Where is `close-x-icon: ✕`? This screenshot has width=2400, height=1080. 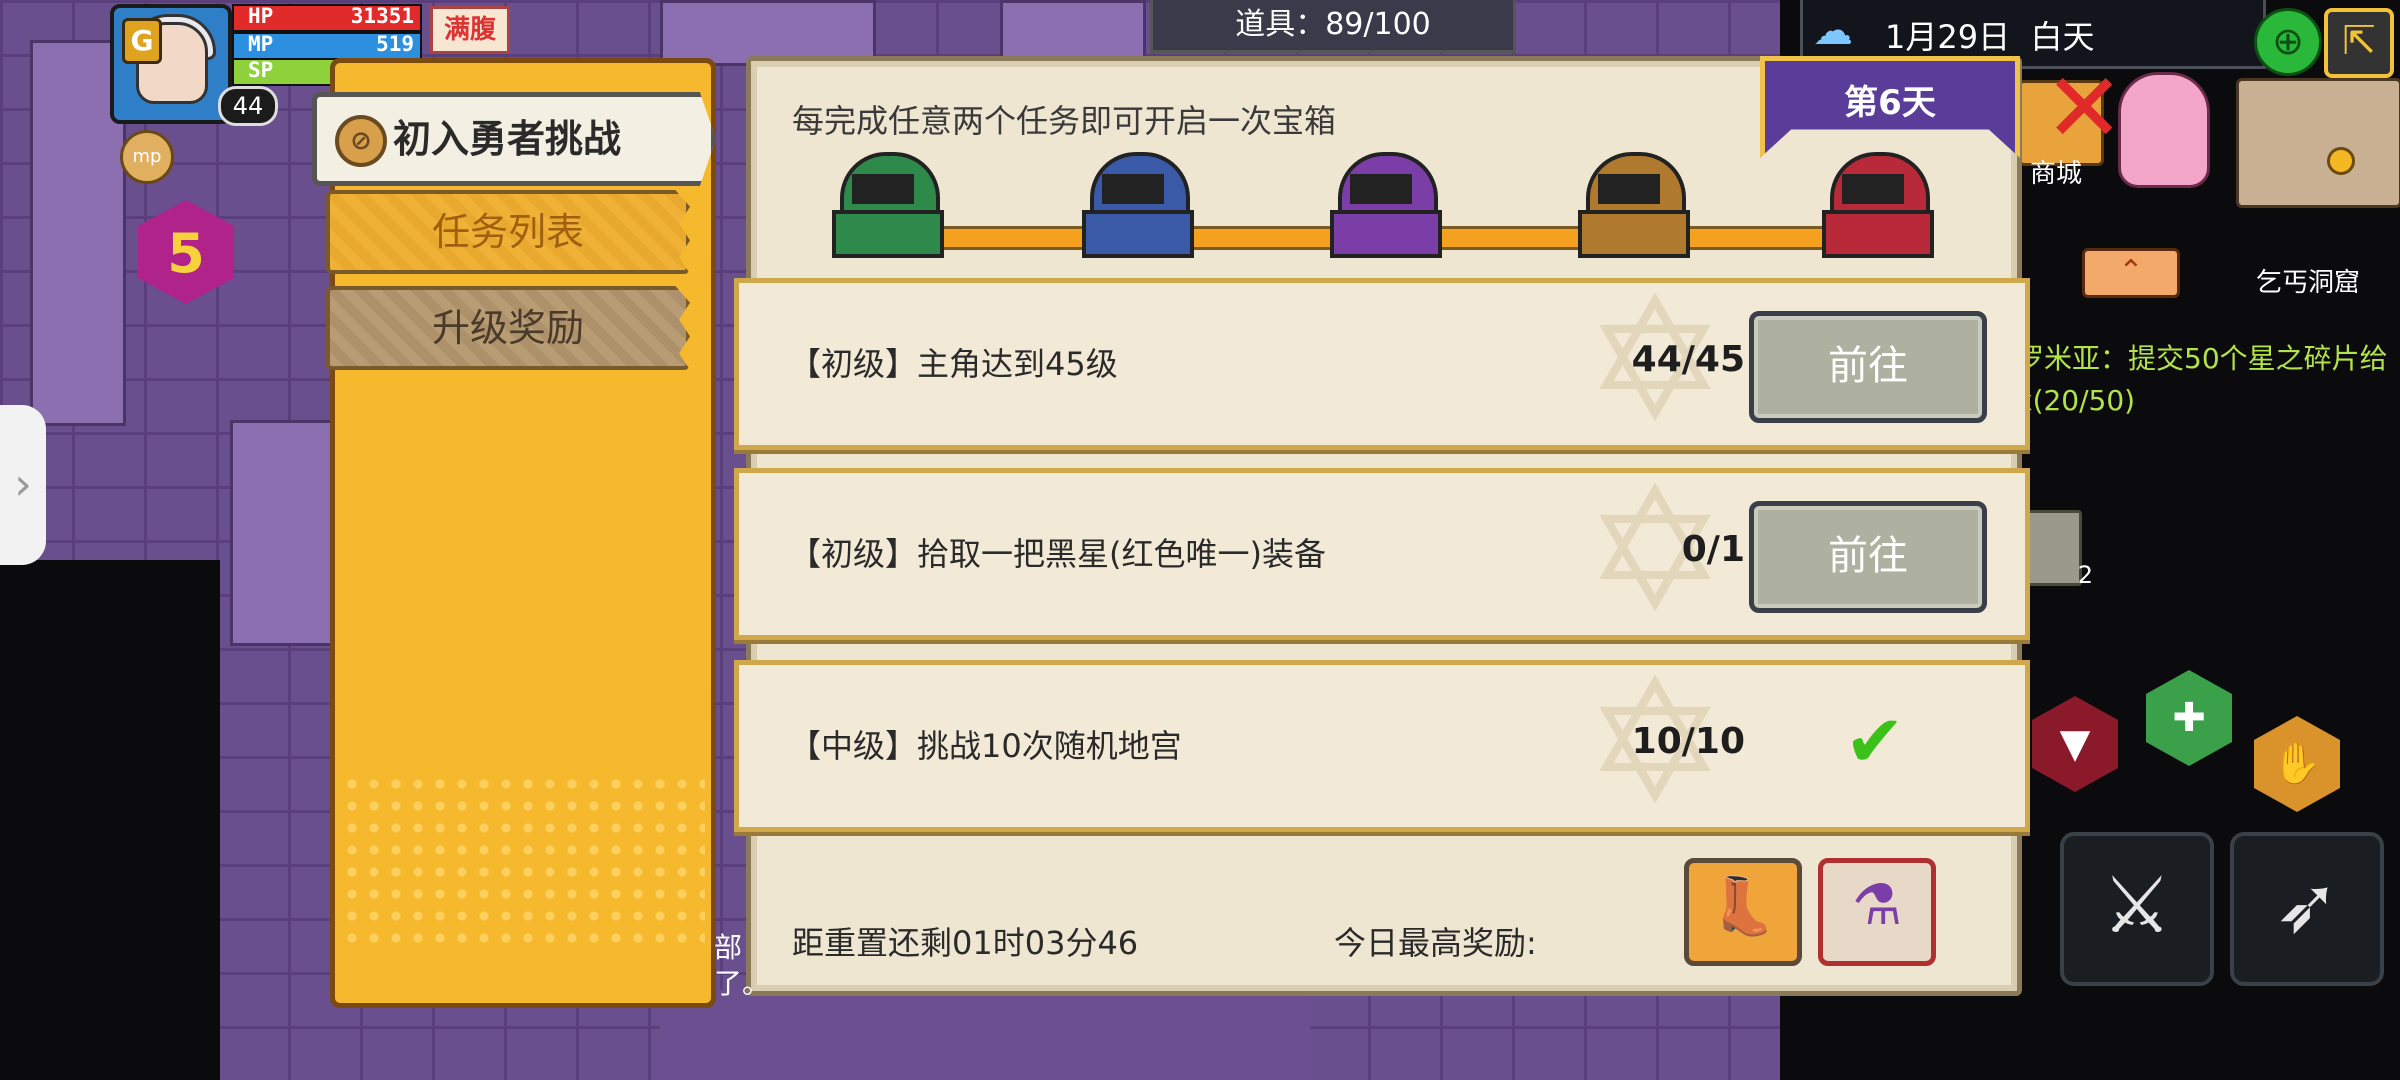 close-x-icon: ✕ is located at coordinates (2084, 108).